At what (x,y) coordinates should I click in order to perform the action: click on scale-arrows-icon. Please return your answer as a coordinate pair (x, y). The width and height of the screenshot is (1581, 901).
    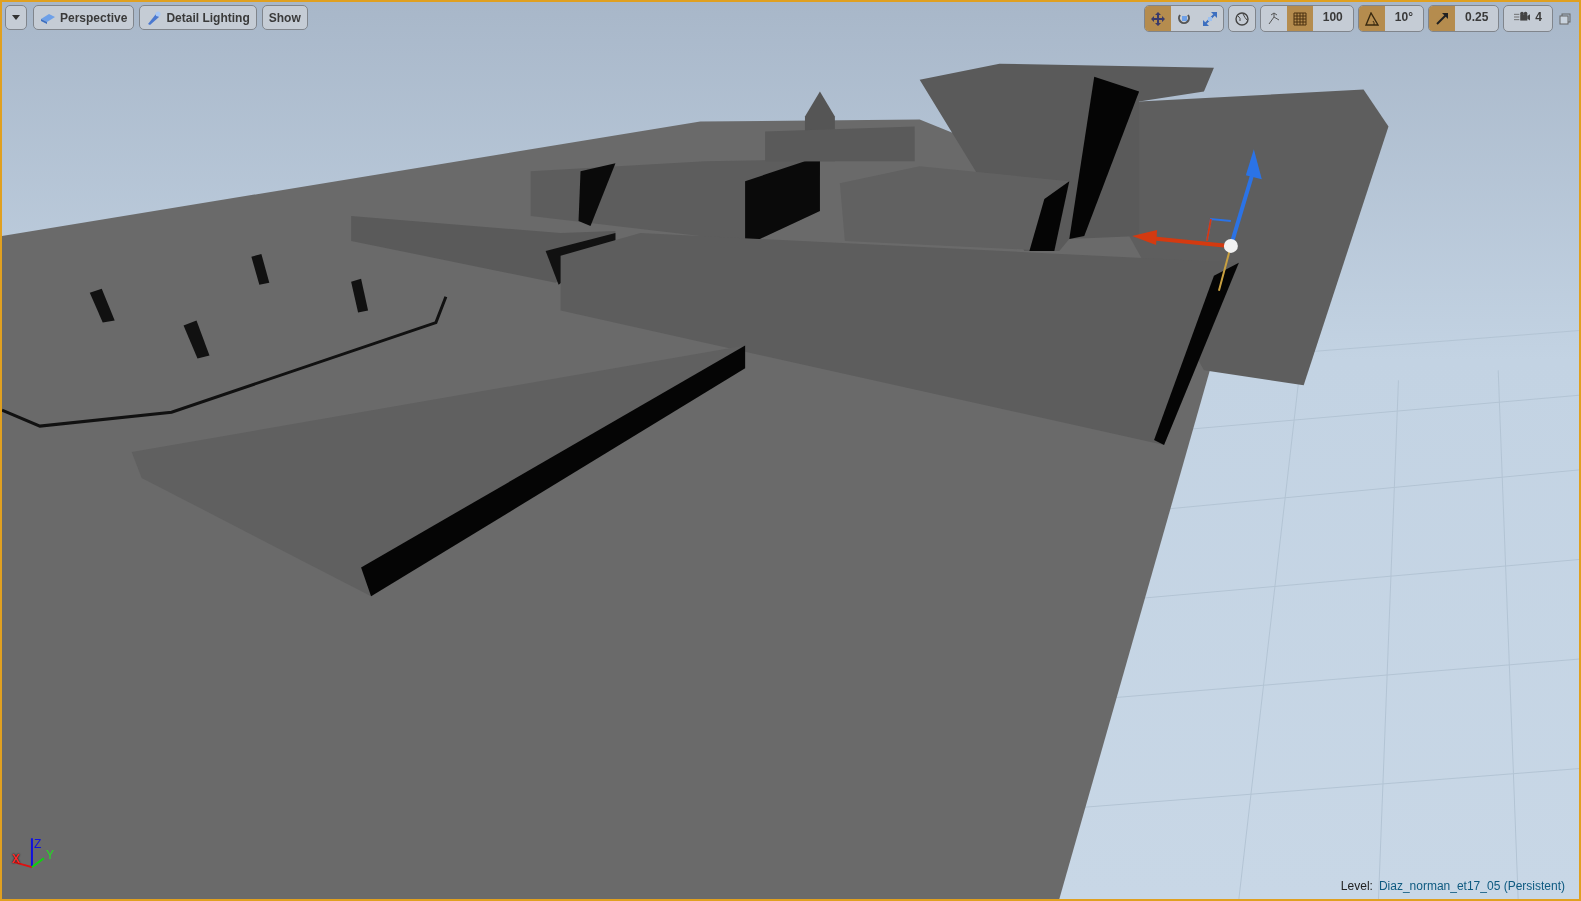
    Looking at the image, I should click on (1209, 18).